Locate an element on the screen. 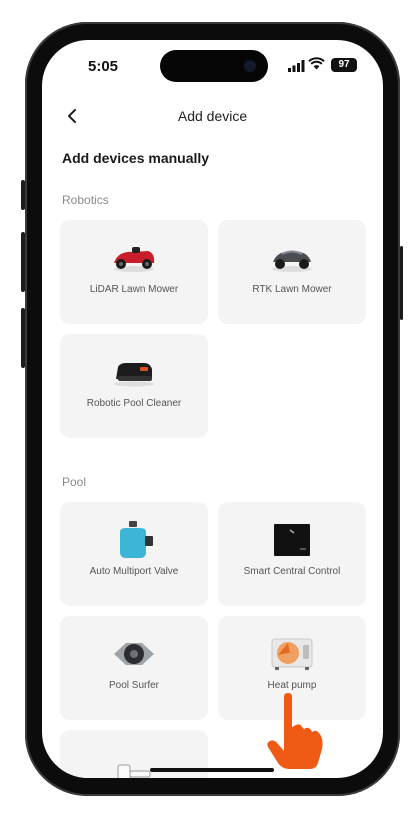 The image size is (409, 814). device-card-lidar-mower: LiDAR Lawn Mower is located at coordinates (134, 272).